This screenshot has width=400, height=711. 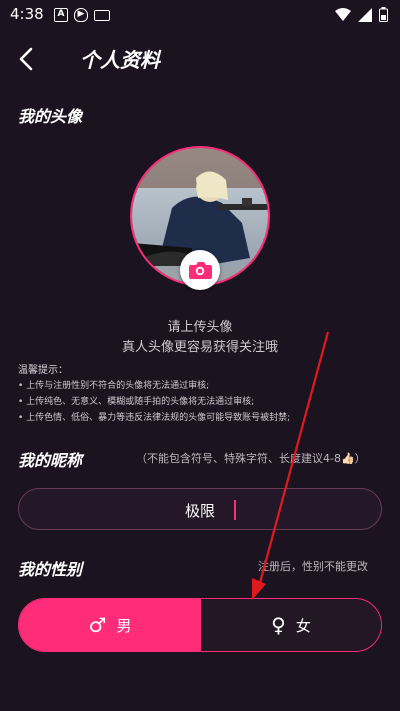 I want to click on upload-avatar-button, so click(x=200, y=270).